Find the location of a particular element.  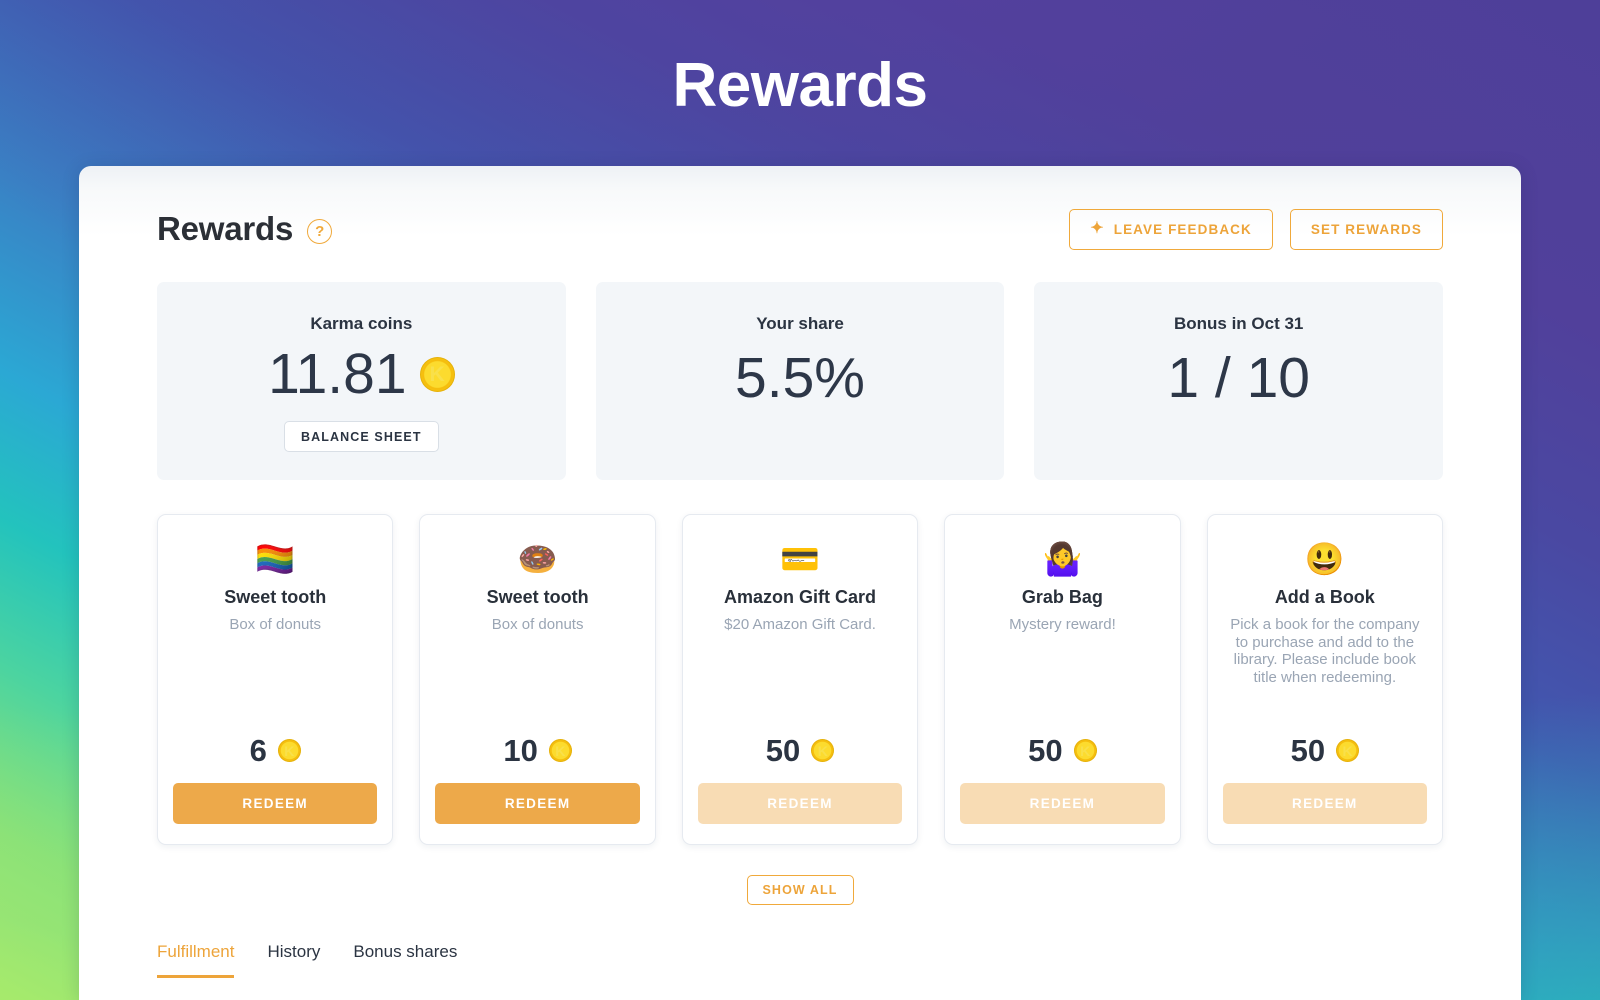

reward-title: Amazon Gift Card is located at coordinates (800, 597).